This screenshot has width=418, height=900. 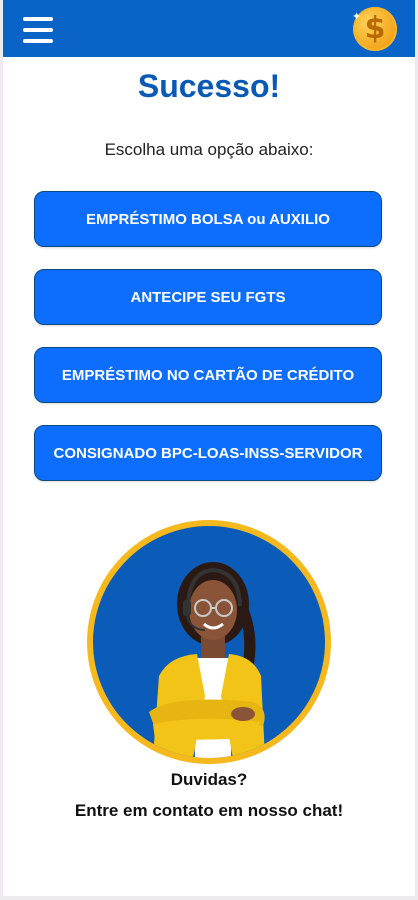 I want to click on support-agent-avatar, so click(x=209, y=642).